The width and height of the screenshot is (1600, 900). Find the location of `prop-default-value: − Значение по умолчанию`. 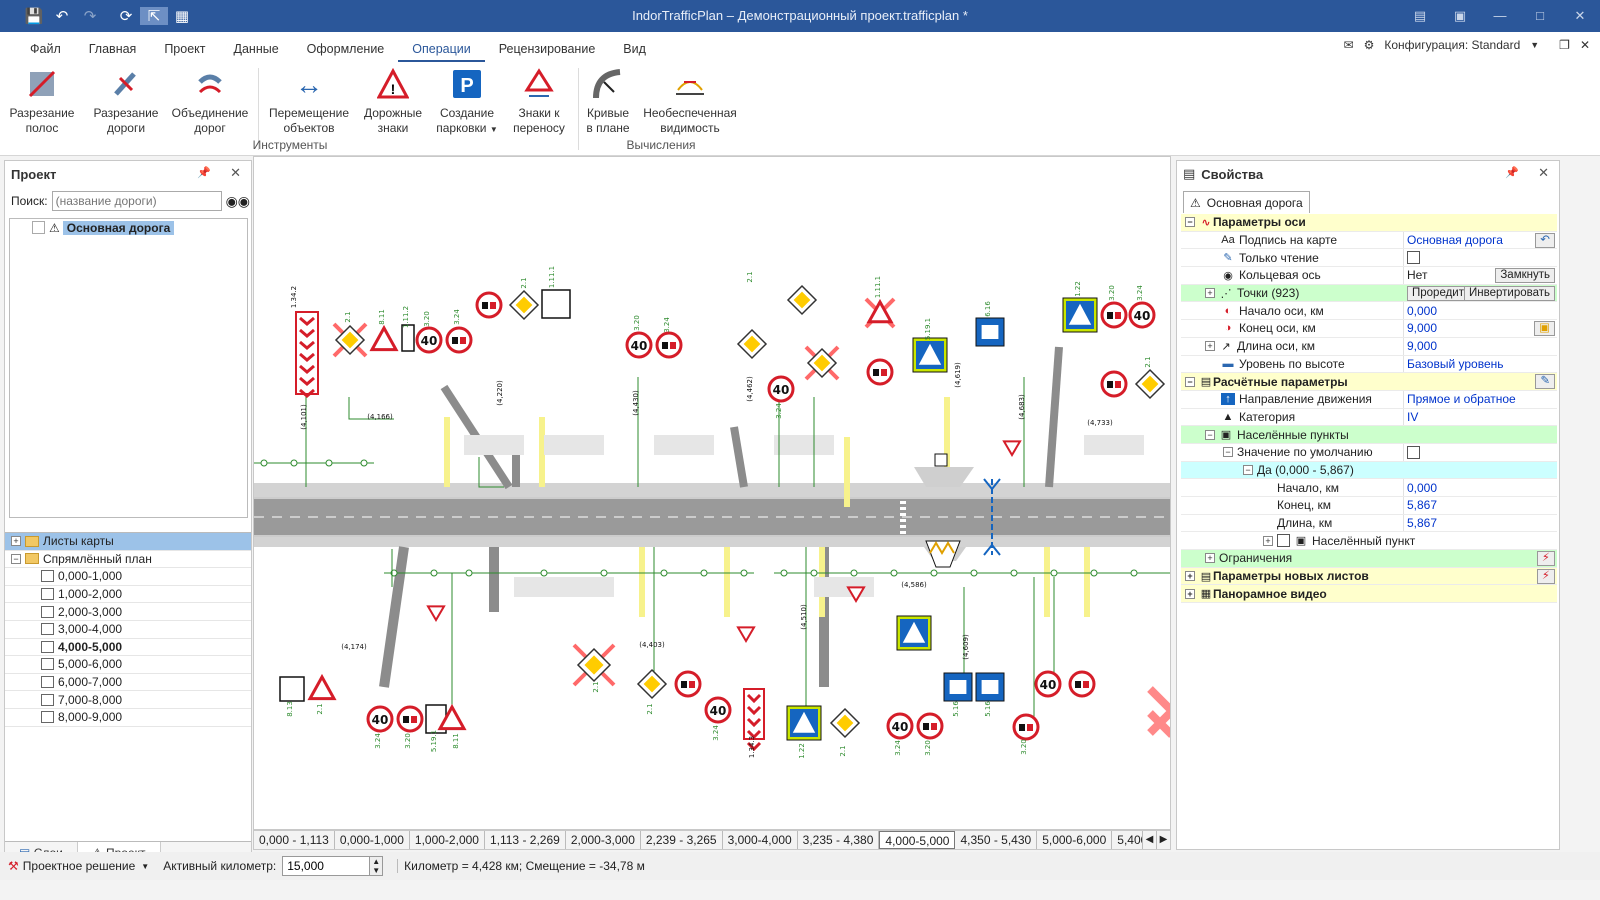

prop-default-value: − Значение по умолчанию is located at coordinates (1369, 452).